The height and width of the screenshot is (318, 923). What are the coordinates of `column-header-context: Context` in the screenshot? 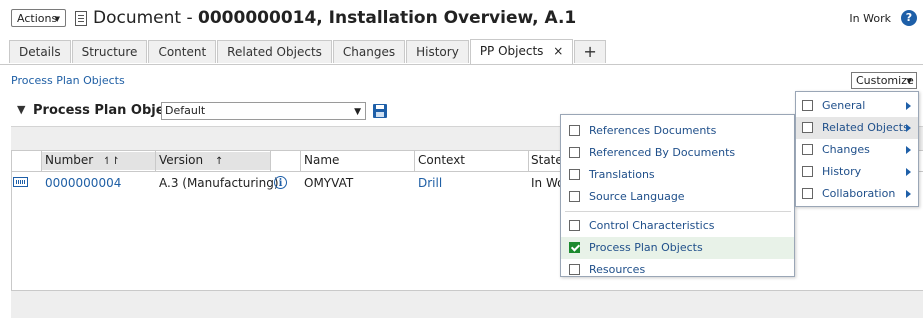 It's located at (441, 161).